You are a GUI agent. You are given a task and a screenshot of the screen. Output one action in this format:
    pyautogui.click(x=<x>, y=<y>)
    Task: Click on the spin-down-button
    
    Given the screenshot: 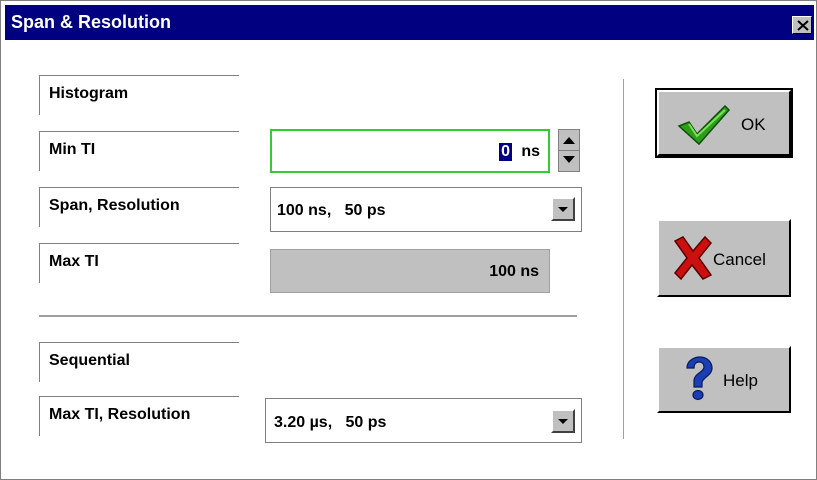 What is the action you would take?
    pyautogui.click(x=569, y=161)
    